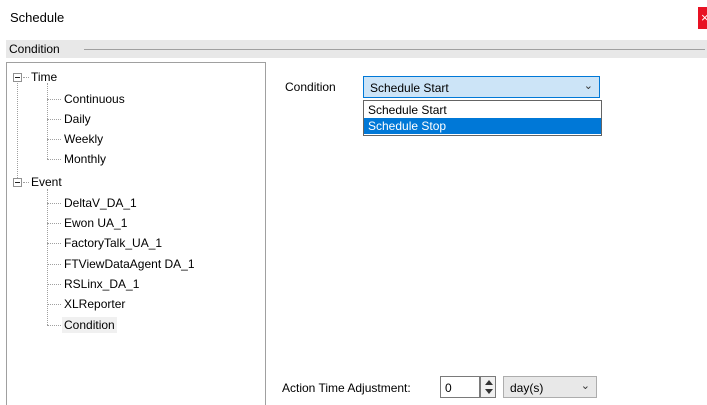  Describe the element at coordinates (77, 119) in the screenshot. I see `tree-node-daily: Daily` at that location.